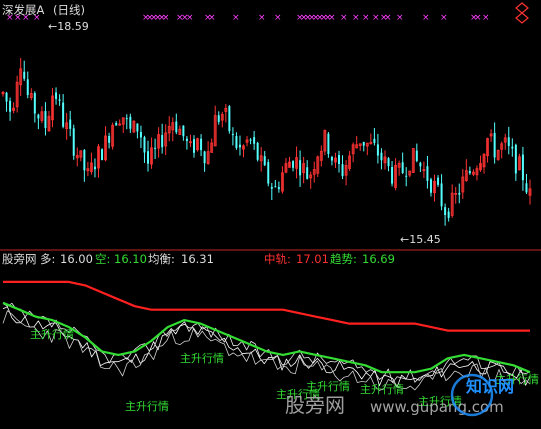 The height and width of the screenshot is (429, 541). What do you see at coordinates (315, 405) in the screenshot?
I see `watermark-text: 股旁网` at bounding box center [315, 405].